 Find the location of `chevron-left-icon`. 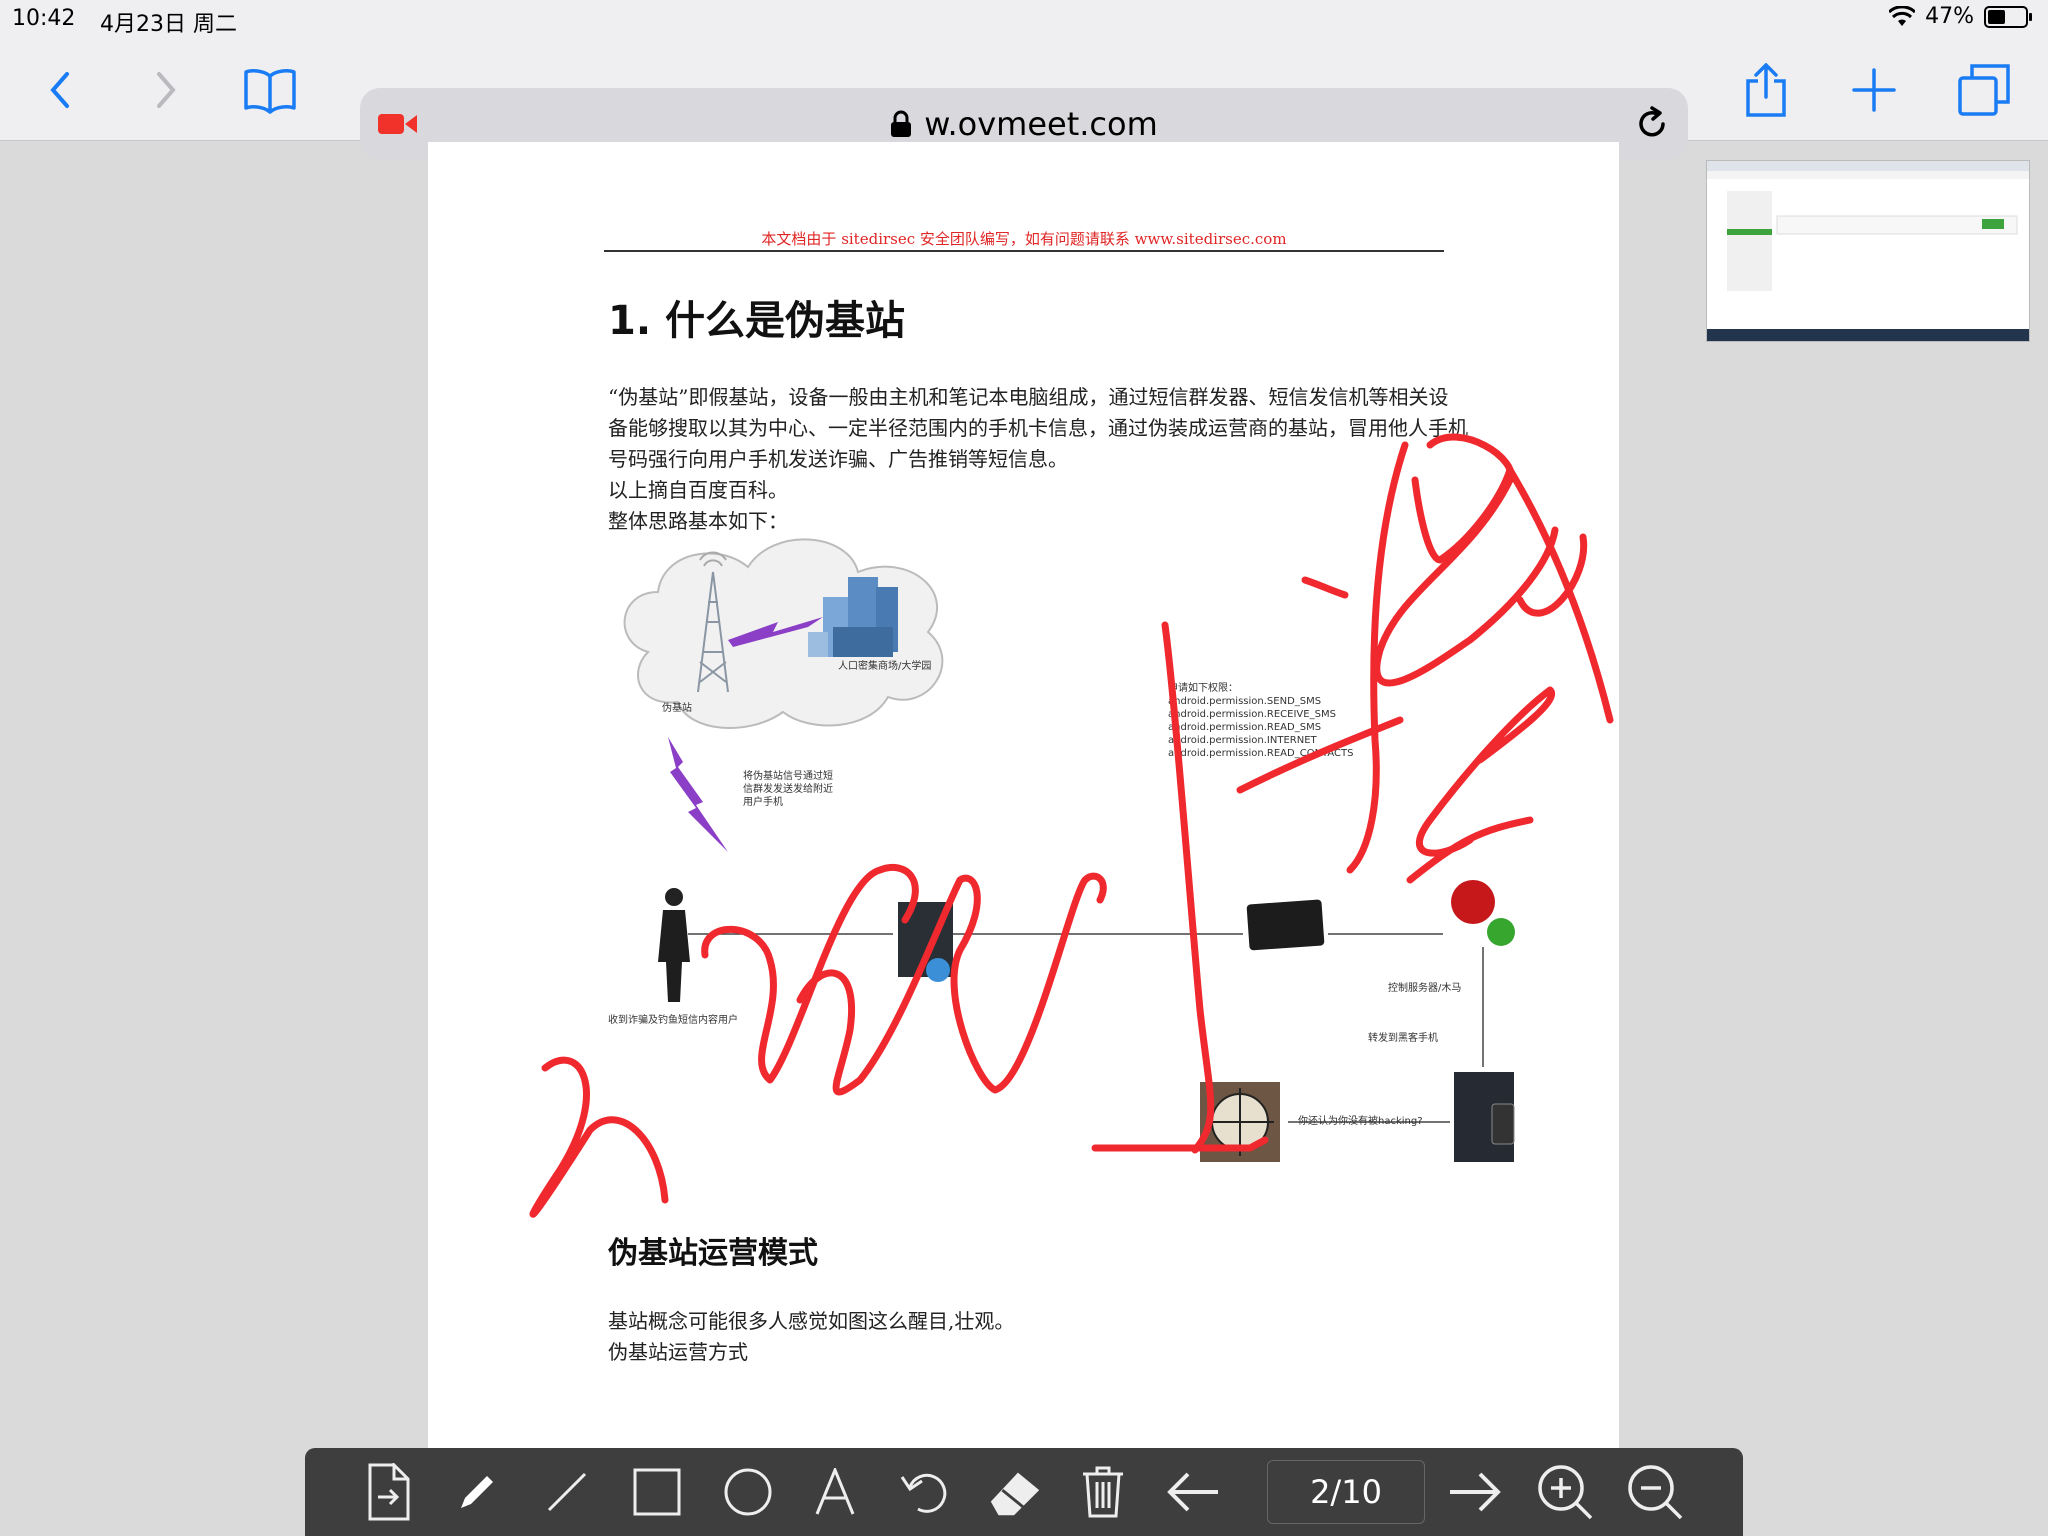

chevron-left-icon is located at coordinates (59, 90).